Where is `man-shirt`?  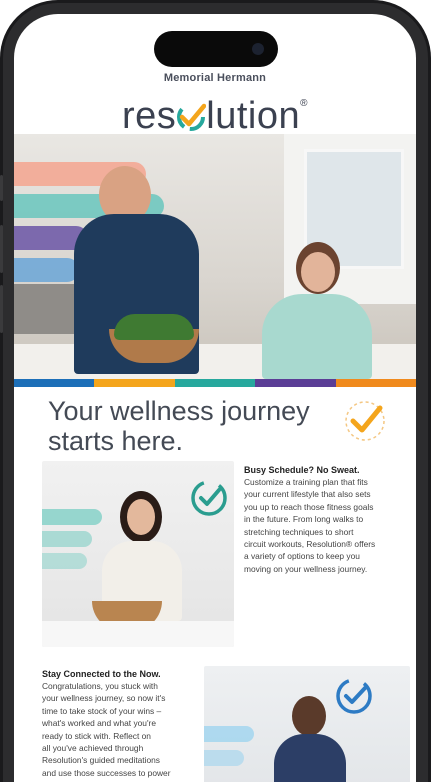
man-shirt is located at coordinates (310, 758).